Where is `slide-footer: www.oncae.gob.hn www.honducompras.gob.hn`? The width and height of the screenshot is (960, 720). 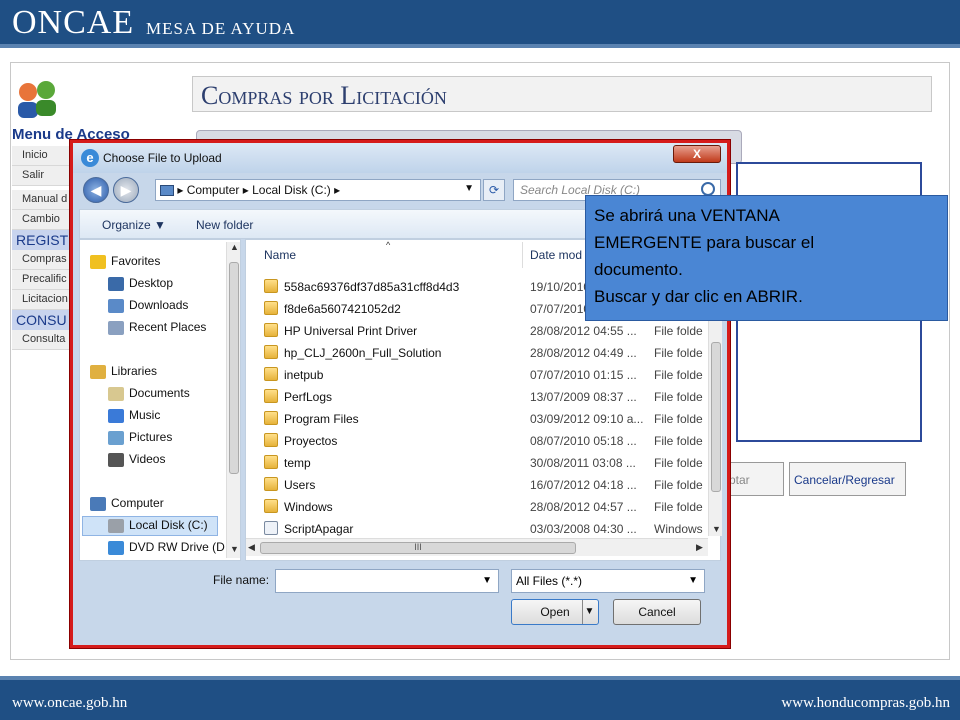
slide-footer: www.oncae.gob.hn www.honducompras.gob.hn is located at coordinates (480, 698).